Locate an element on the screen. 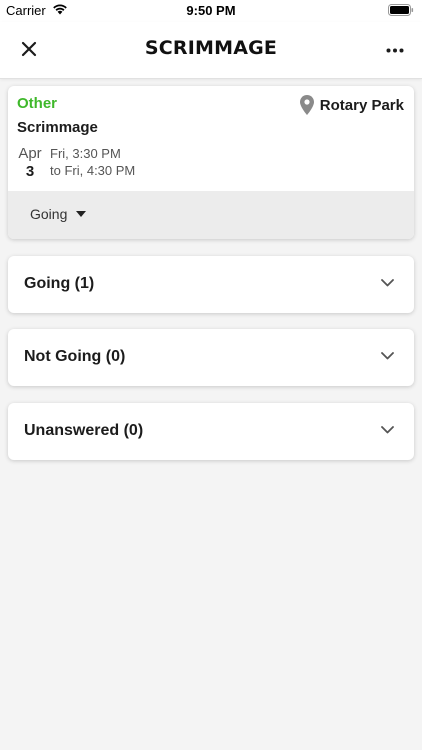  event-day: 3 is located at coordinates (30, 171).